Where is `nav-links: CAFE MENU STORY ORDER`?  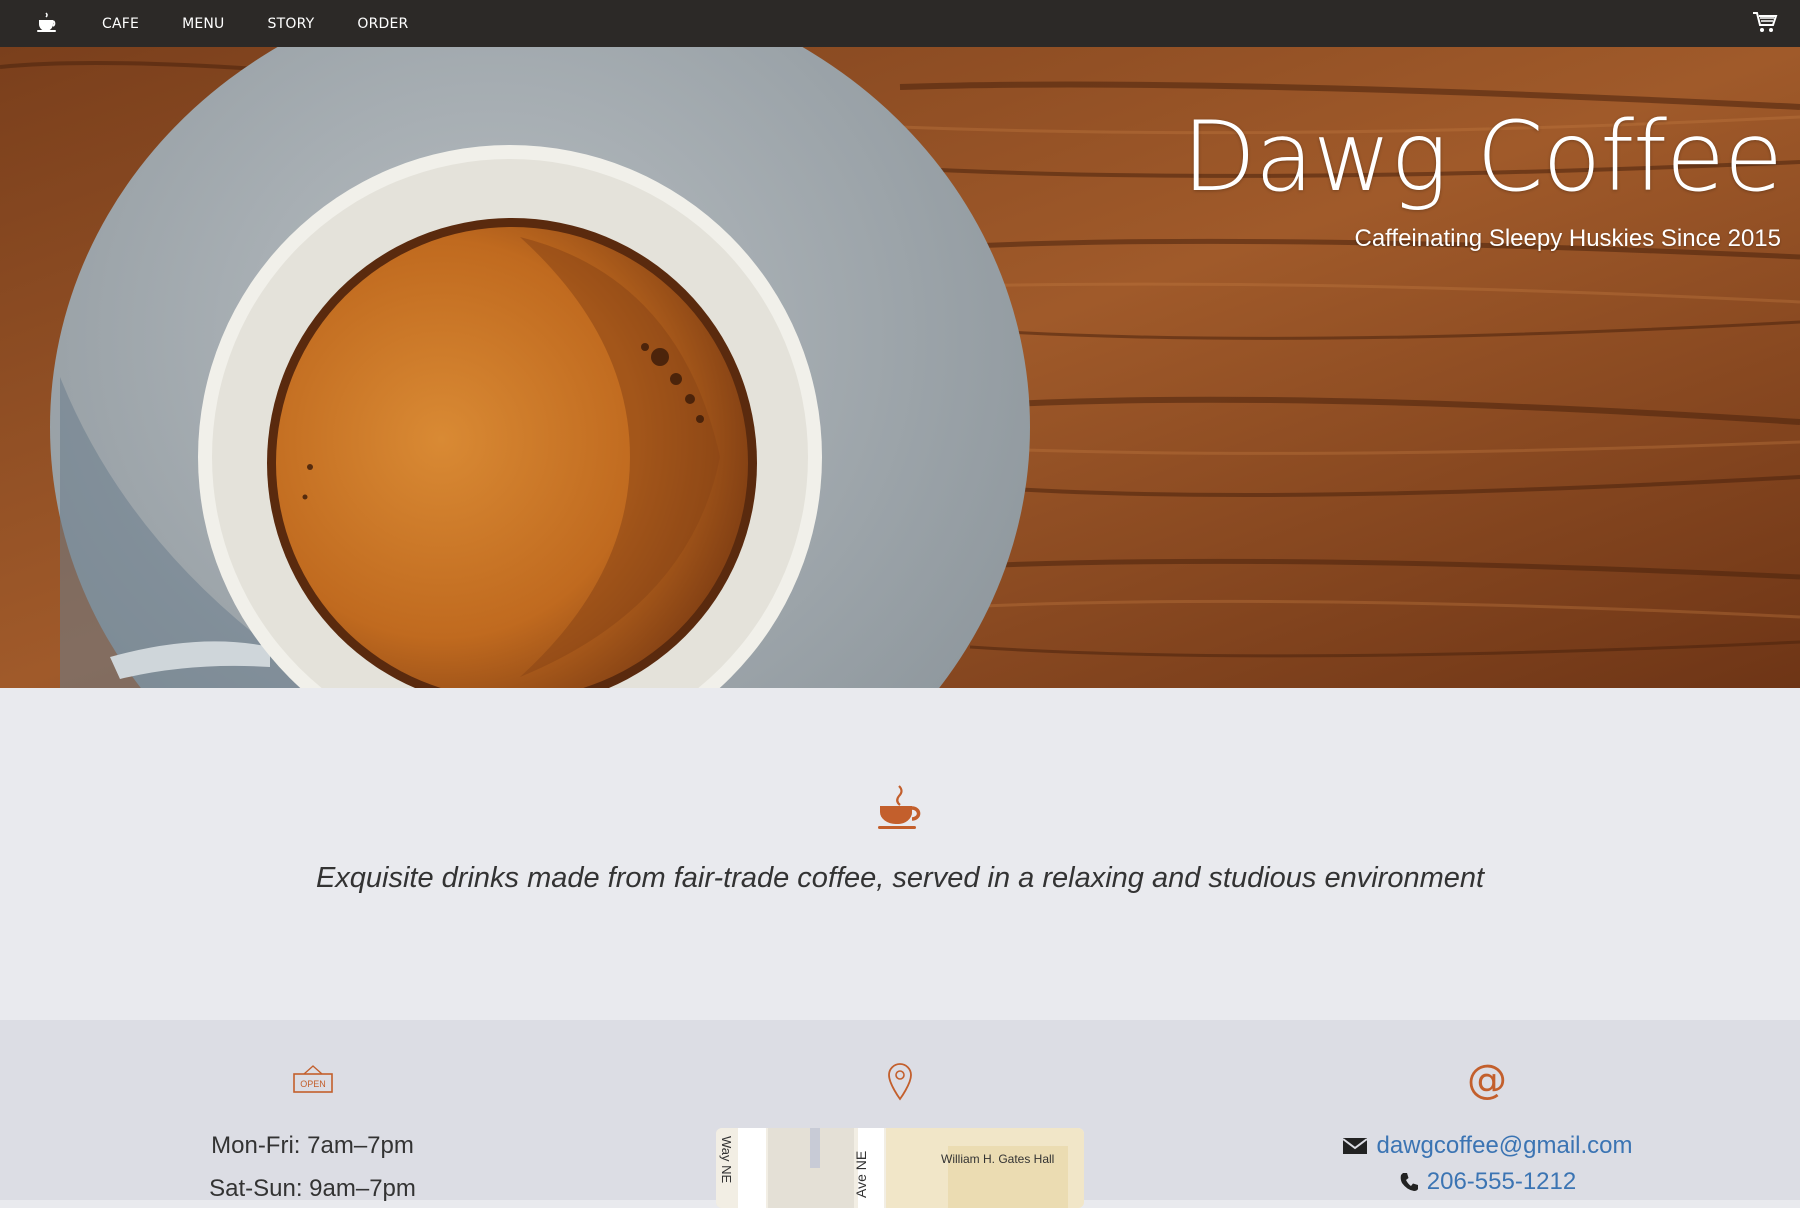 nav-links: CAFE MENU STORY ORDER is located at coordinates (276, 23).